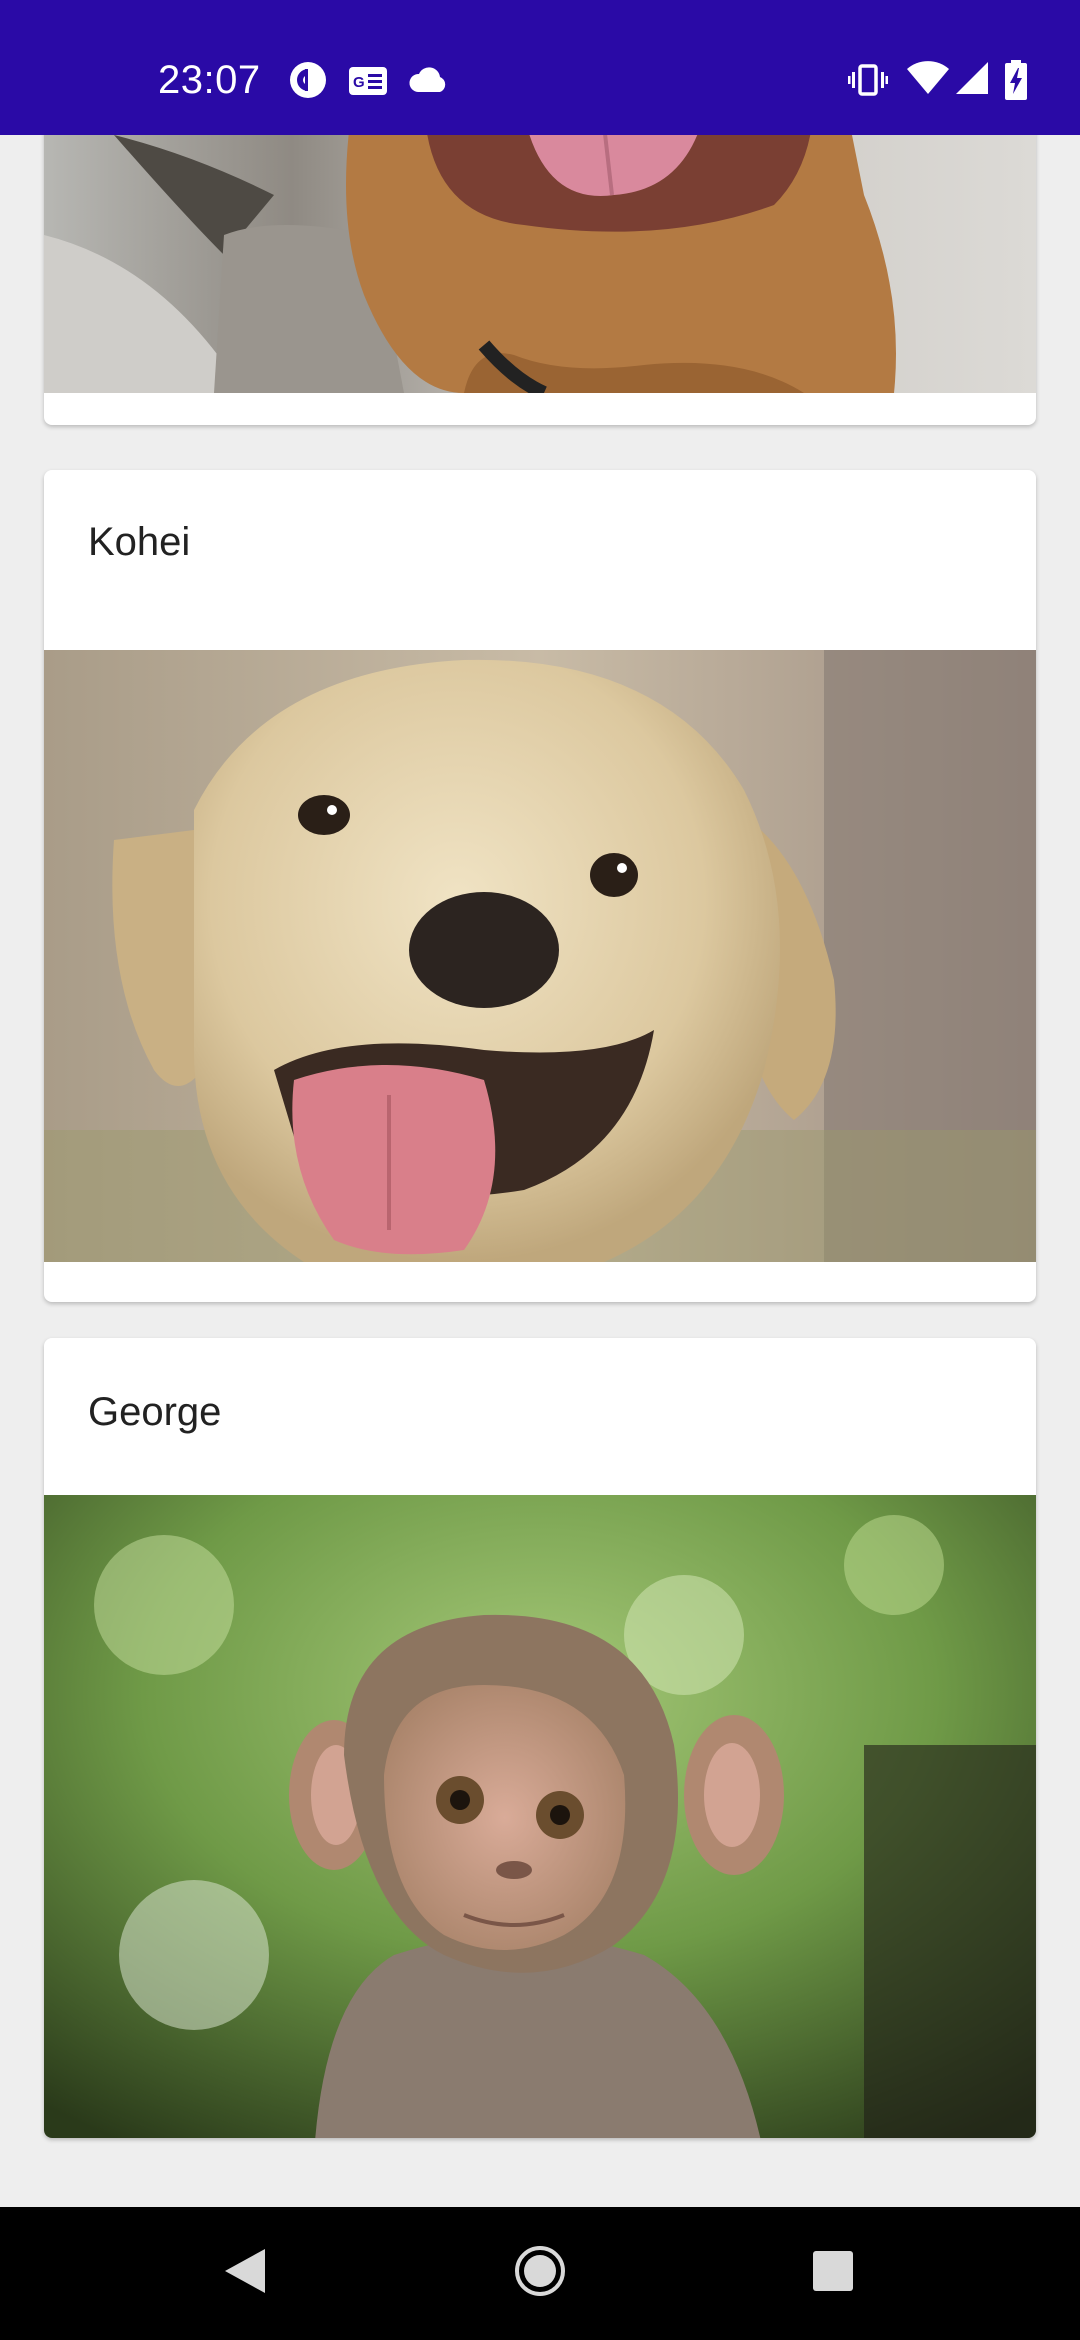 The width and height of the screenshot is (1080, 2340). What do you see at coordinates (429, 80) in the screenshot?
I see `cloud-icon` at bounding box center [429, 80].